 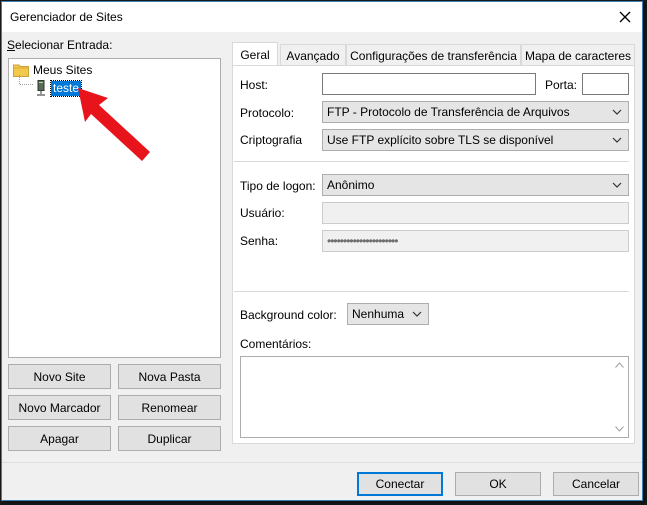 What do you see at coordinates (433, 55) in the screenshot?
I see `tab-transfer-settings: Configurações de transferência` at bounding box center [433, 55].